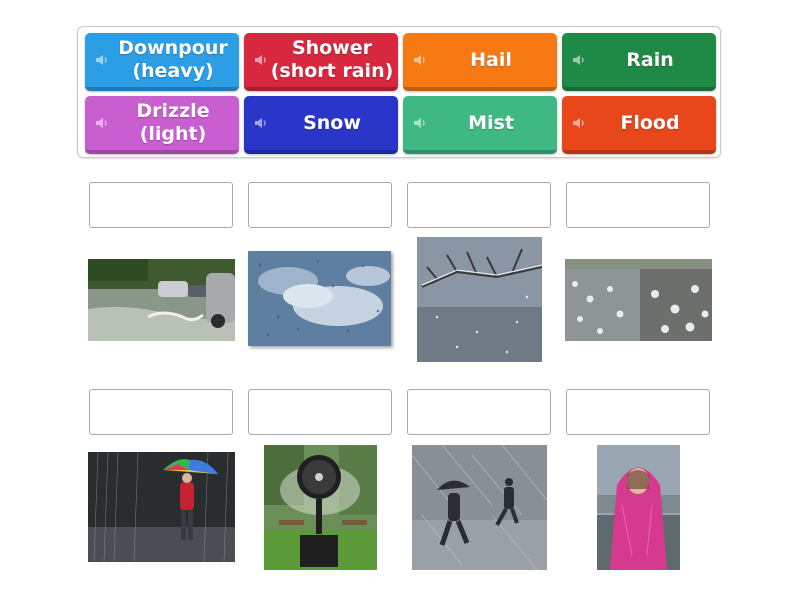 This screenshot has width=800, height=600. Describe the element at coordinates (650, 59) in the screenshot. I see `tile-label: Rain` at that location.